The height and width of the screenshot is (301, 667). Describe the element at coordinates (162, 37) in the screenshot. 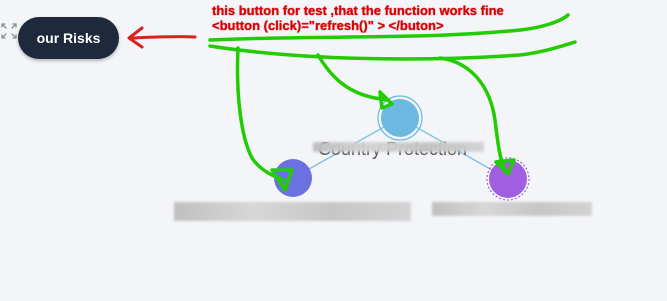

I see `red-arrow` at that location.